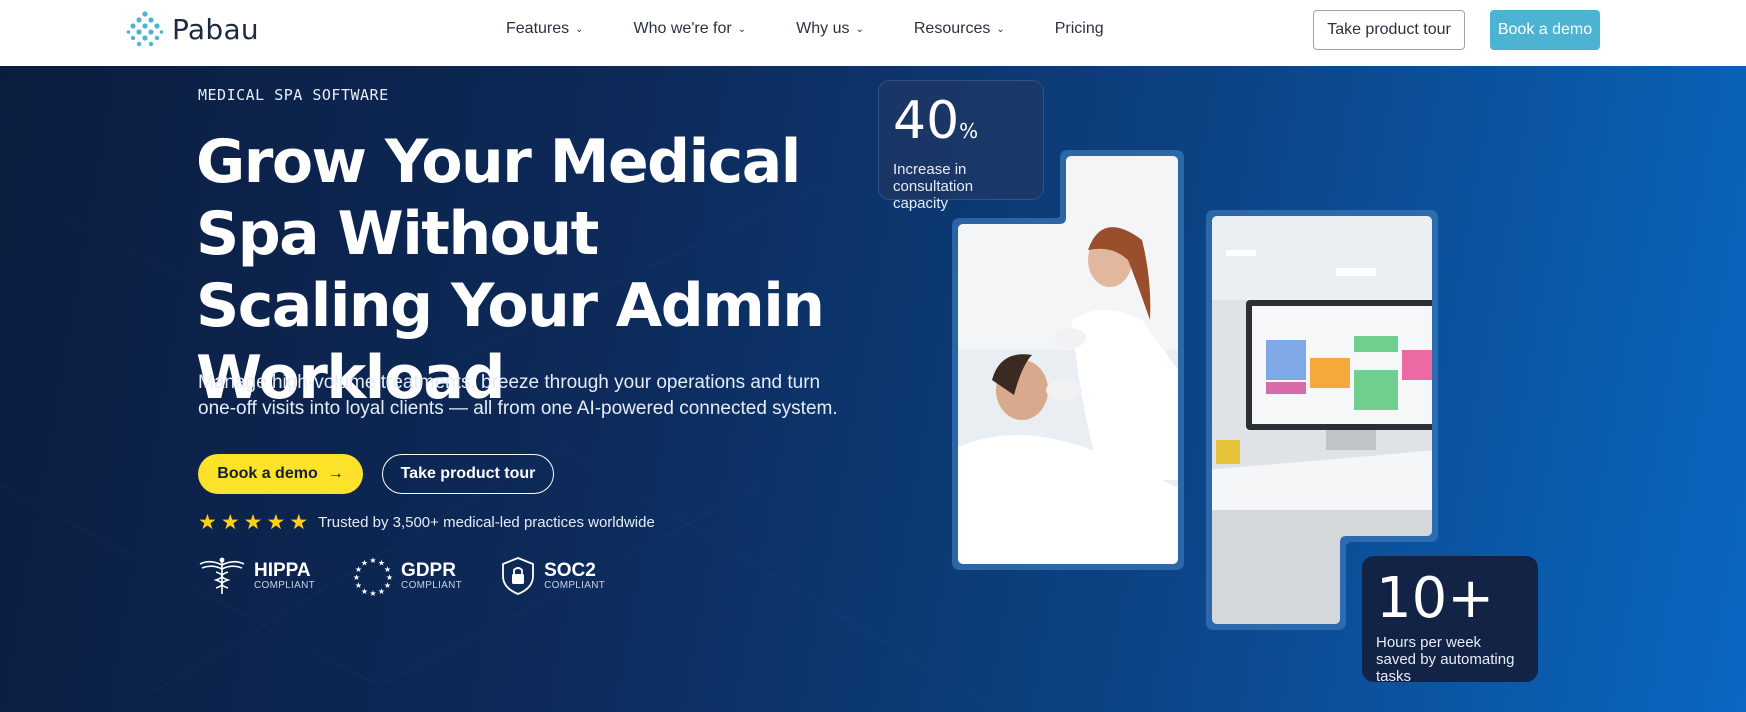  I want to click on badge-gdpr: ★ ★ ★ ★ ★ ★ ★ ★ ★ ★ ★ ★ GDPR COMPLIANT, so click(407, 576).